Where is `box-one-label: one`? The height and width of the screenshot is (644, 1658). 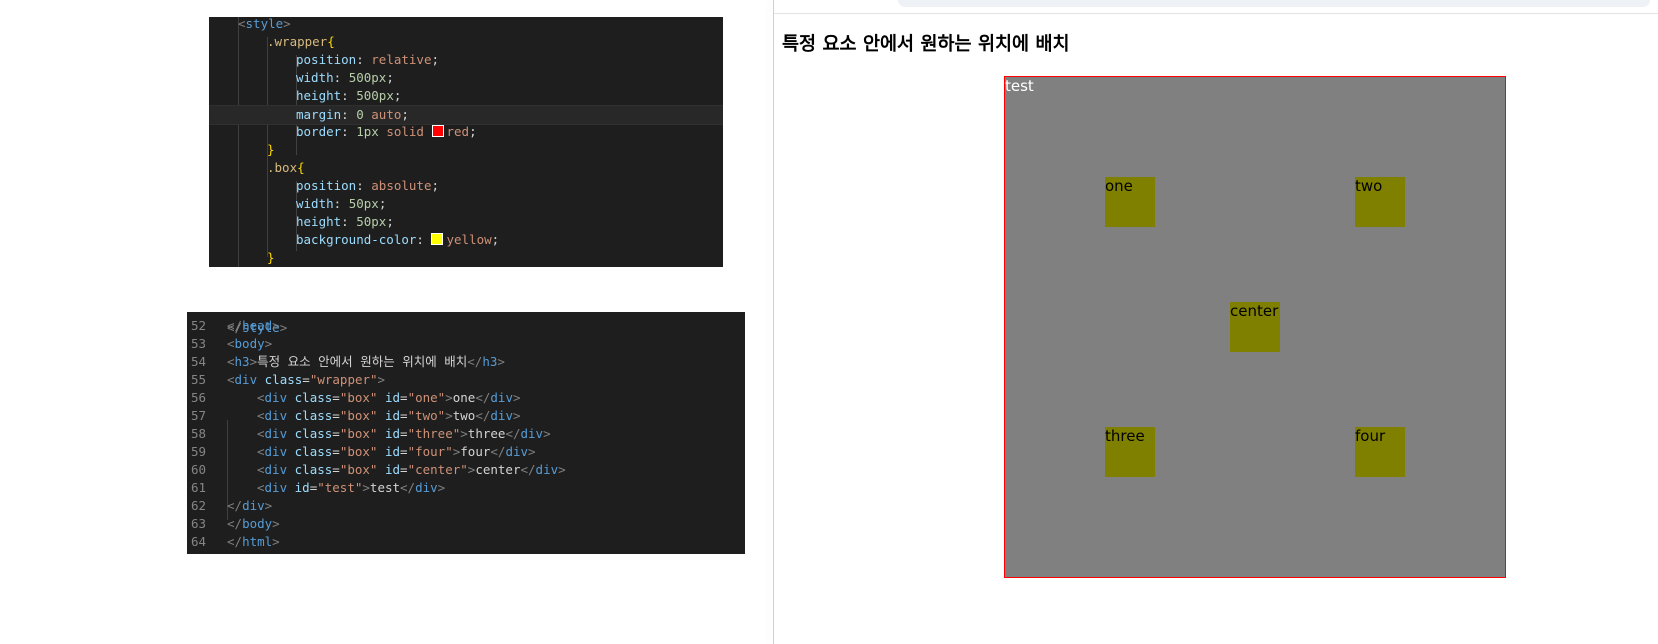
box-one-label: one is located at coordinates (1119, 186).